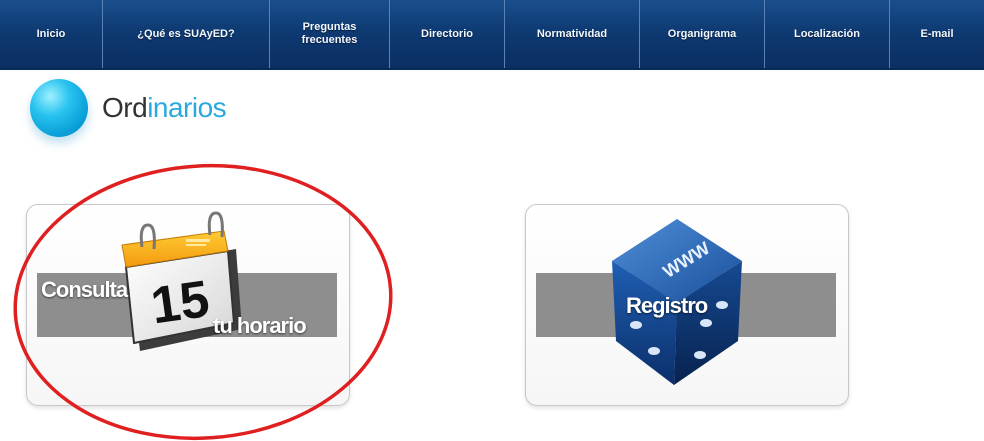  I want to click on section-header: Ordinarios, so click(128, 108).